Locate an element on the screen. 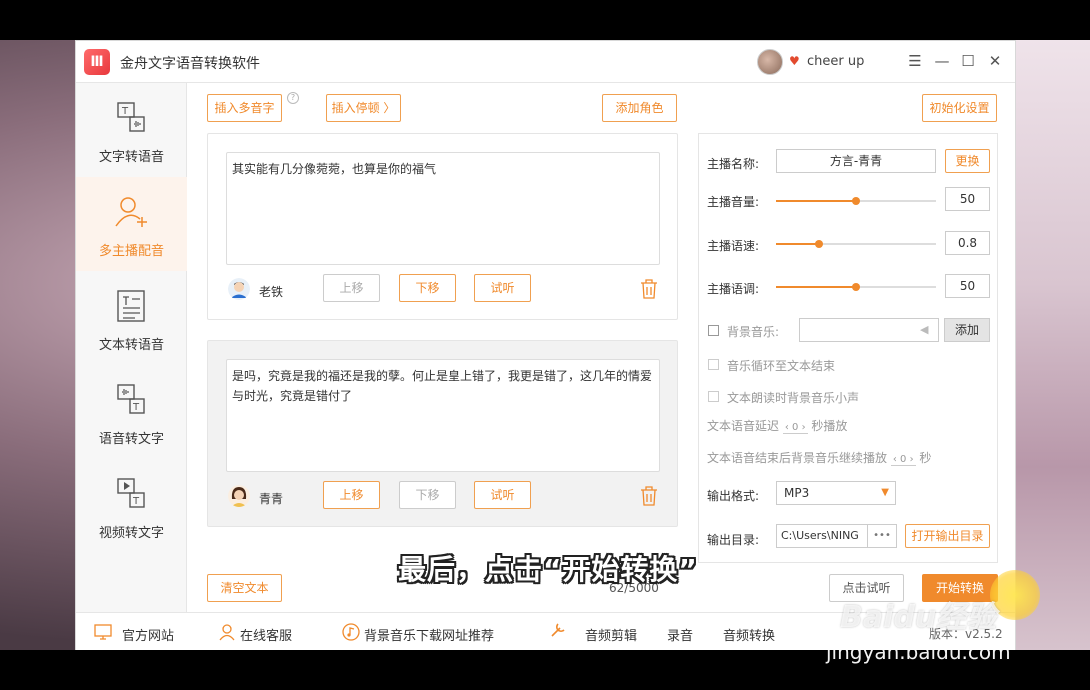 This screenshot has width=1090, height=690. speaker-icon: ◀ is located at coordinates (924, 329).